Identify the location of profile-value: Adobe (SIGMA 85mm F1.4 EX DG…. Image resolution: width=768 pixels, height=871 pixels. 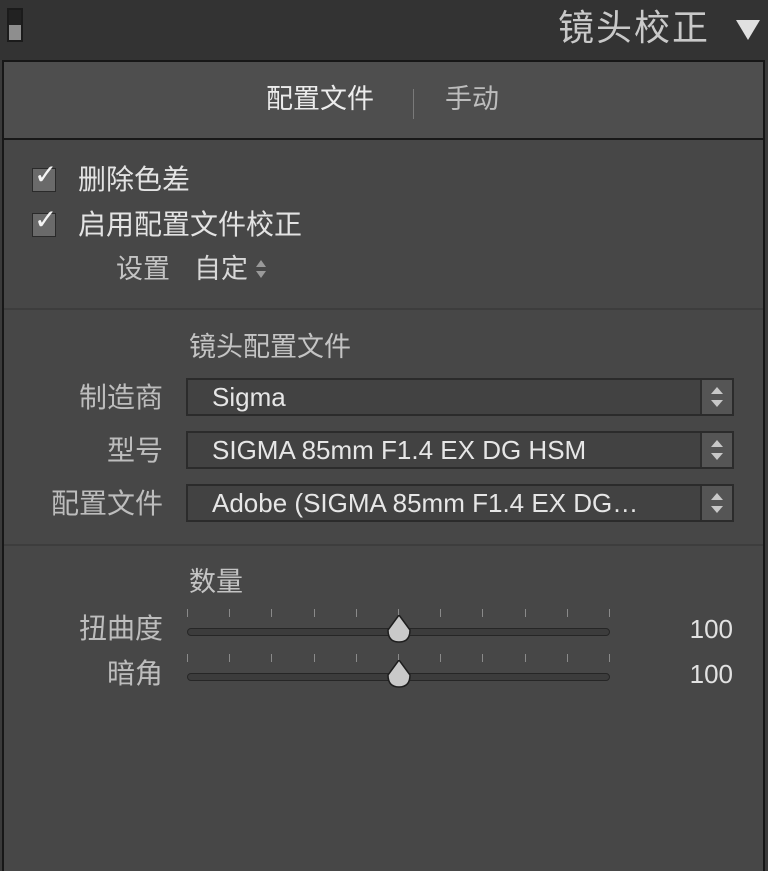
(425, 503).